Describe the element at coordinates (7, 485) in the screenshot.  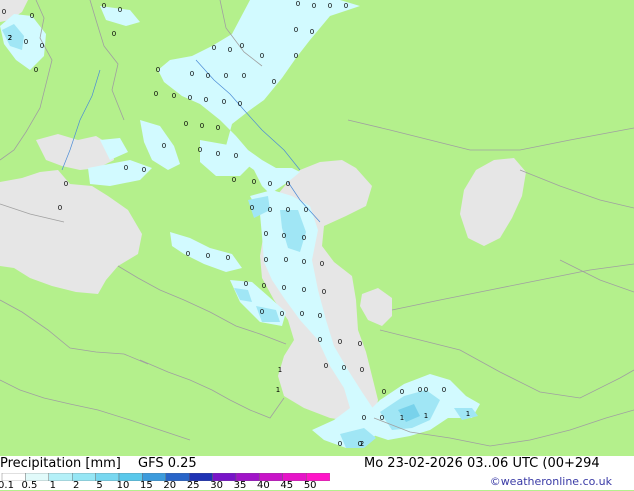
I see `legend-label: 0.1` at that location.